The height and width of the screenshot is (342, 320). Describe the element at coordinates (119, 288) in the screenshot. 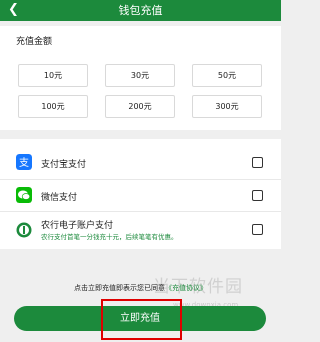

I see `agreement-prefix: 点击立即充值即表示您已同意` at that location.